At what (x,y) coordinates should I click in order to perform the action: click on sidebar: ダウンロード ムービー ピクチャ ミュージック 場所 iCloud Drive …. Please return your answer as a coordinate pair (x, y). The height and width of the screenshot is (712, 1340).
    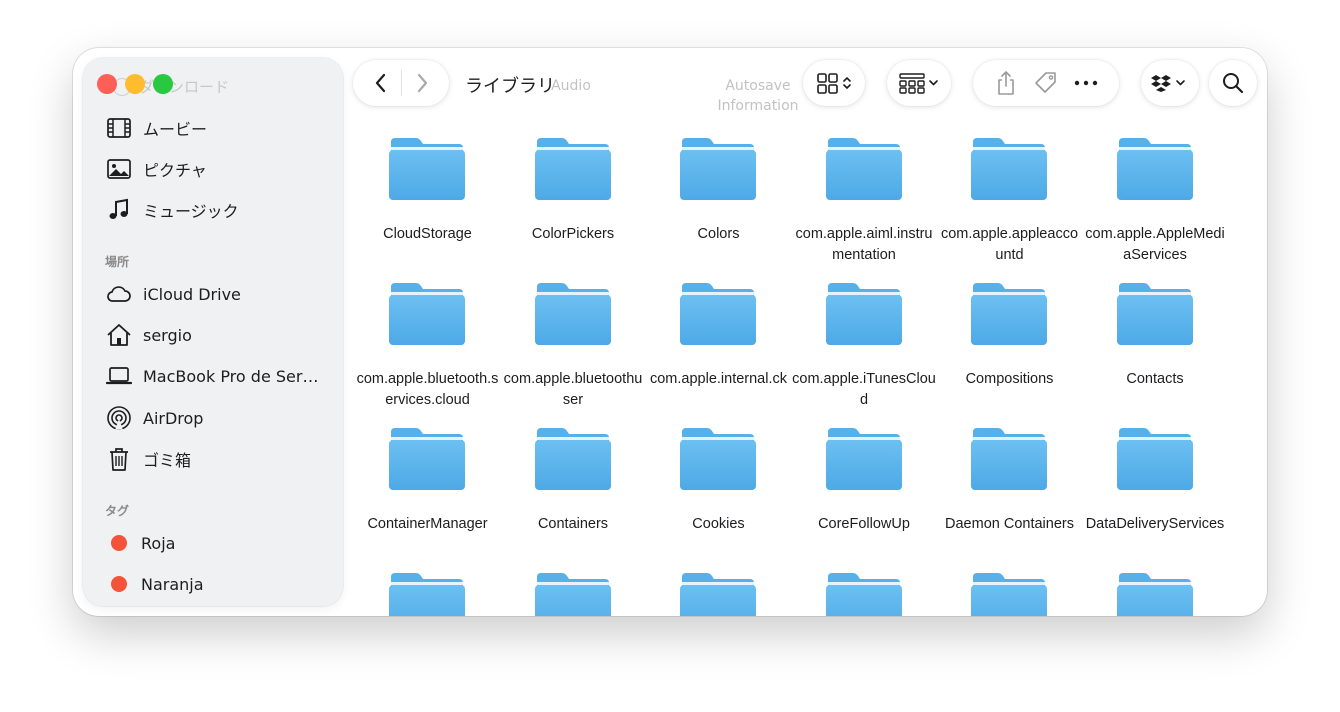
    Looking at the image, I should click on (213, 332).